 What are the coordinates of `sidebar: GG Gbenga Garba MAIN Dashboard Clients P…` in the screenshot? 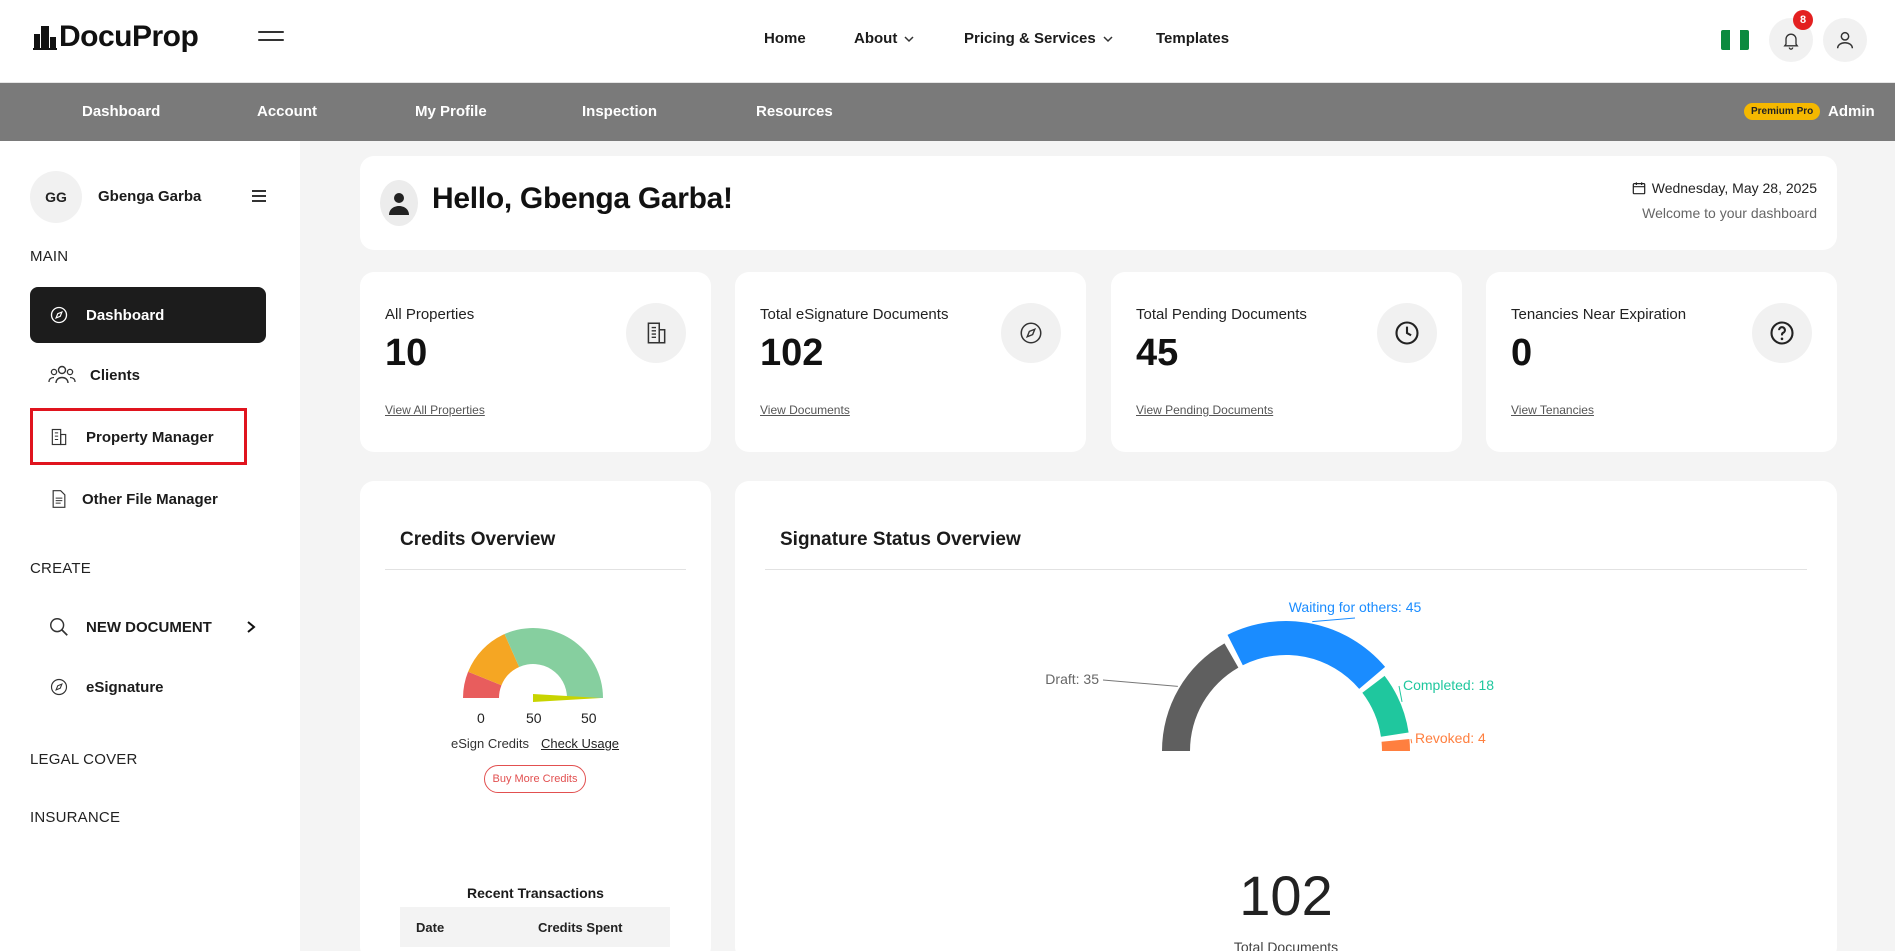 It's located at (150, 546).